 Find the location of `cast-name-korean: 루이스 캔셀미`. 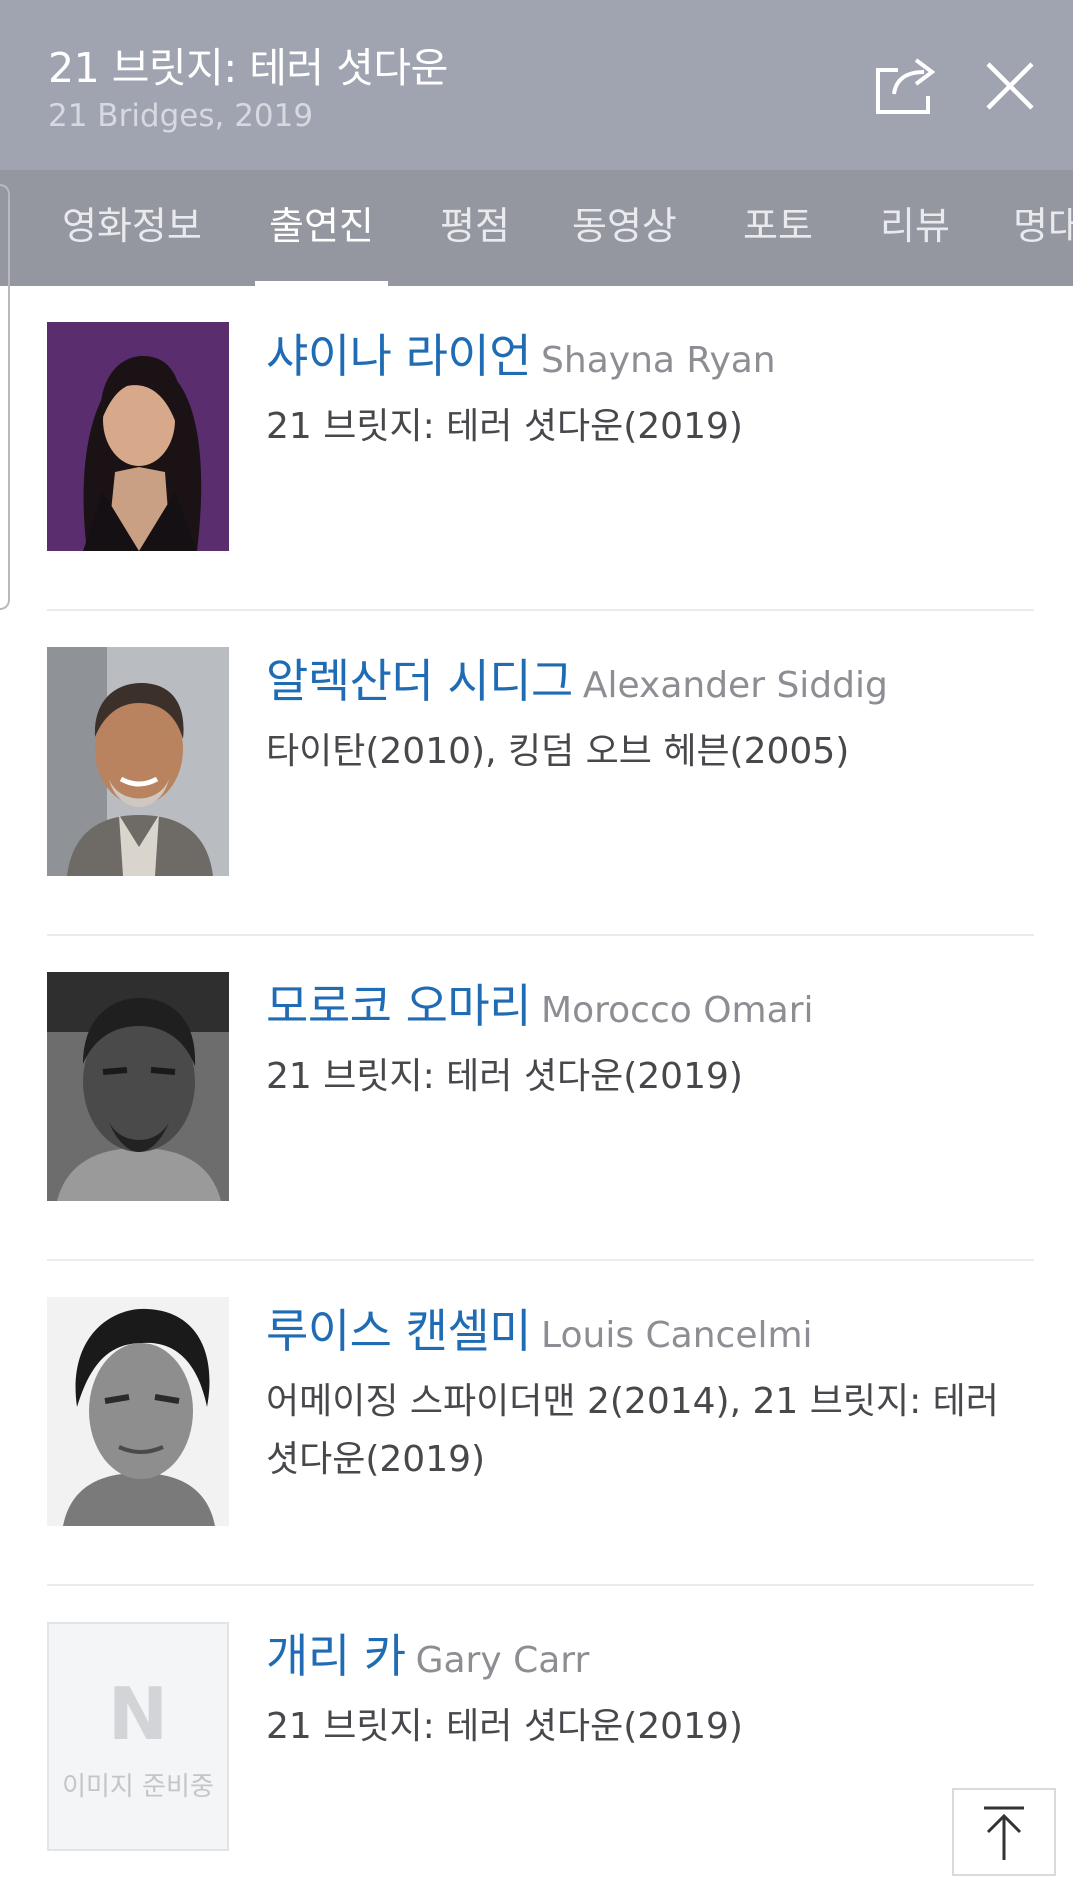

cast-name-korean: 루이스 캔셀미 is located at coordinates (399, 1331).